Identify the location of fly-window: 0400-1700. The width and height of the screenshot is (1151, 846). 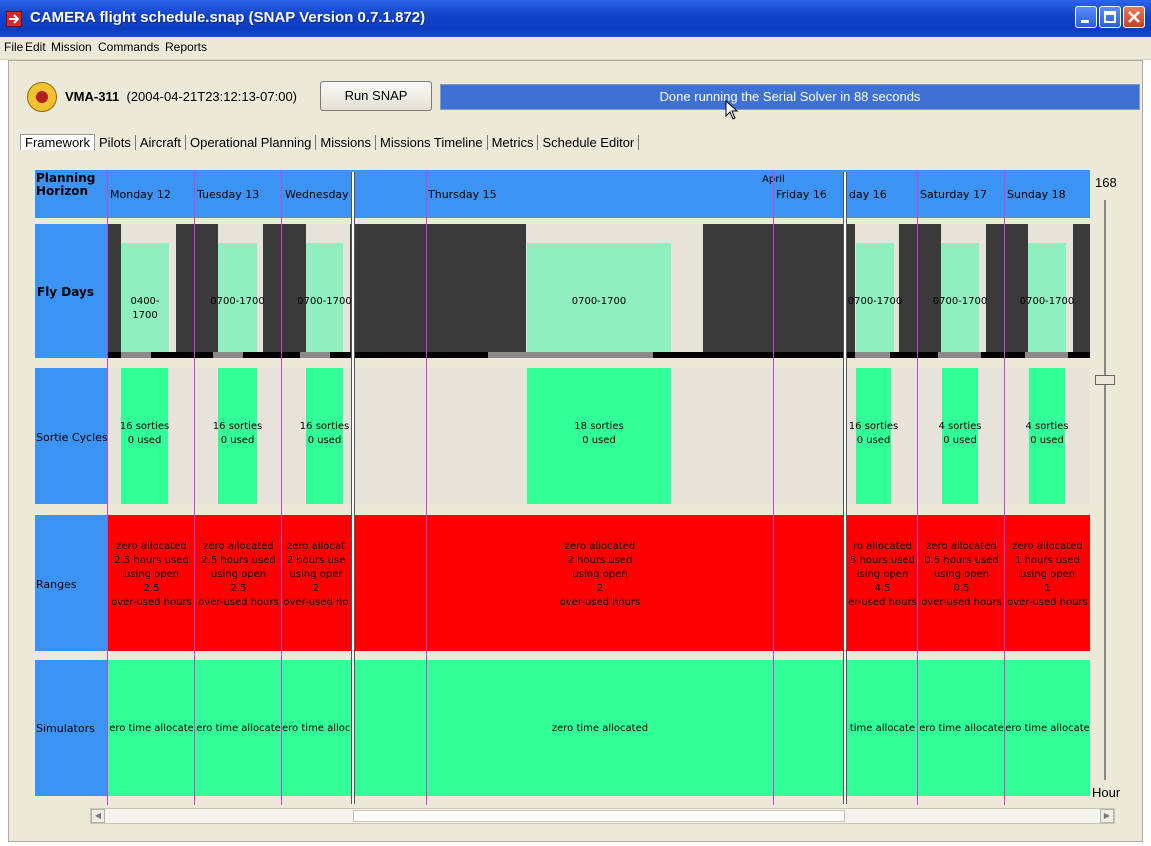
(145, 297).